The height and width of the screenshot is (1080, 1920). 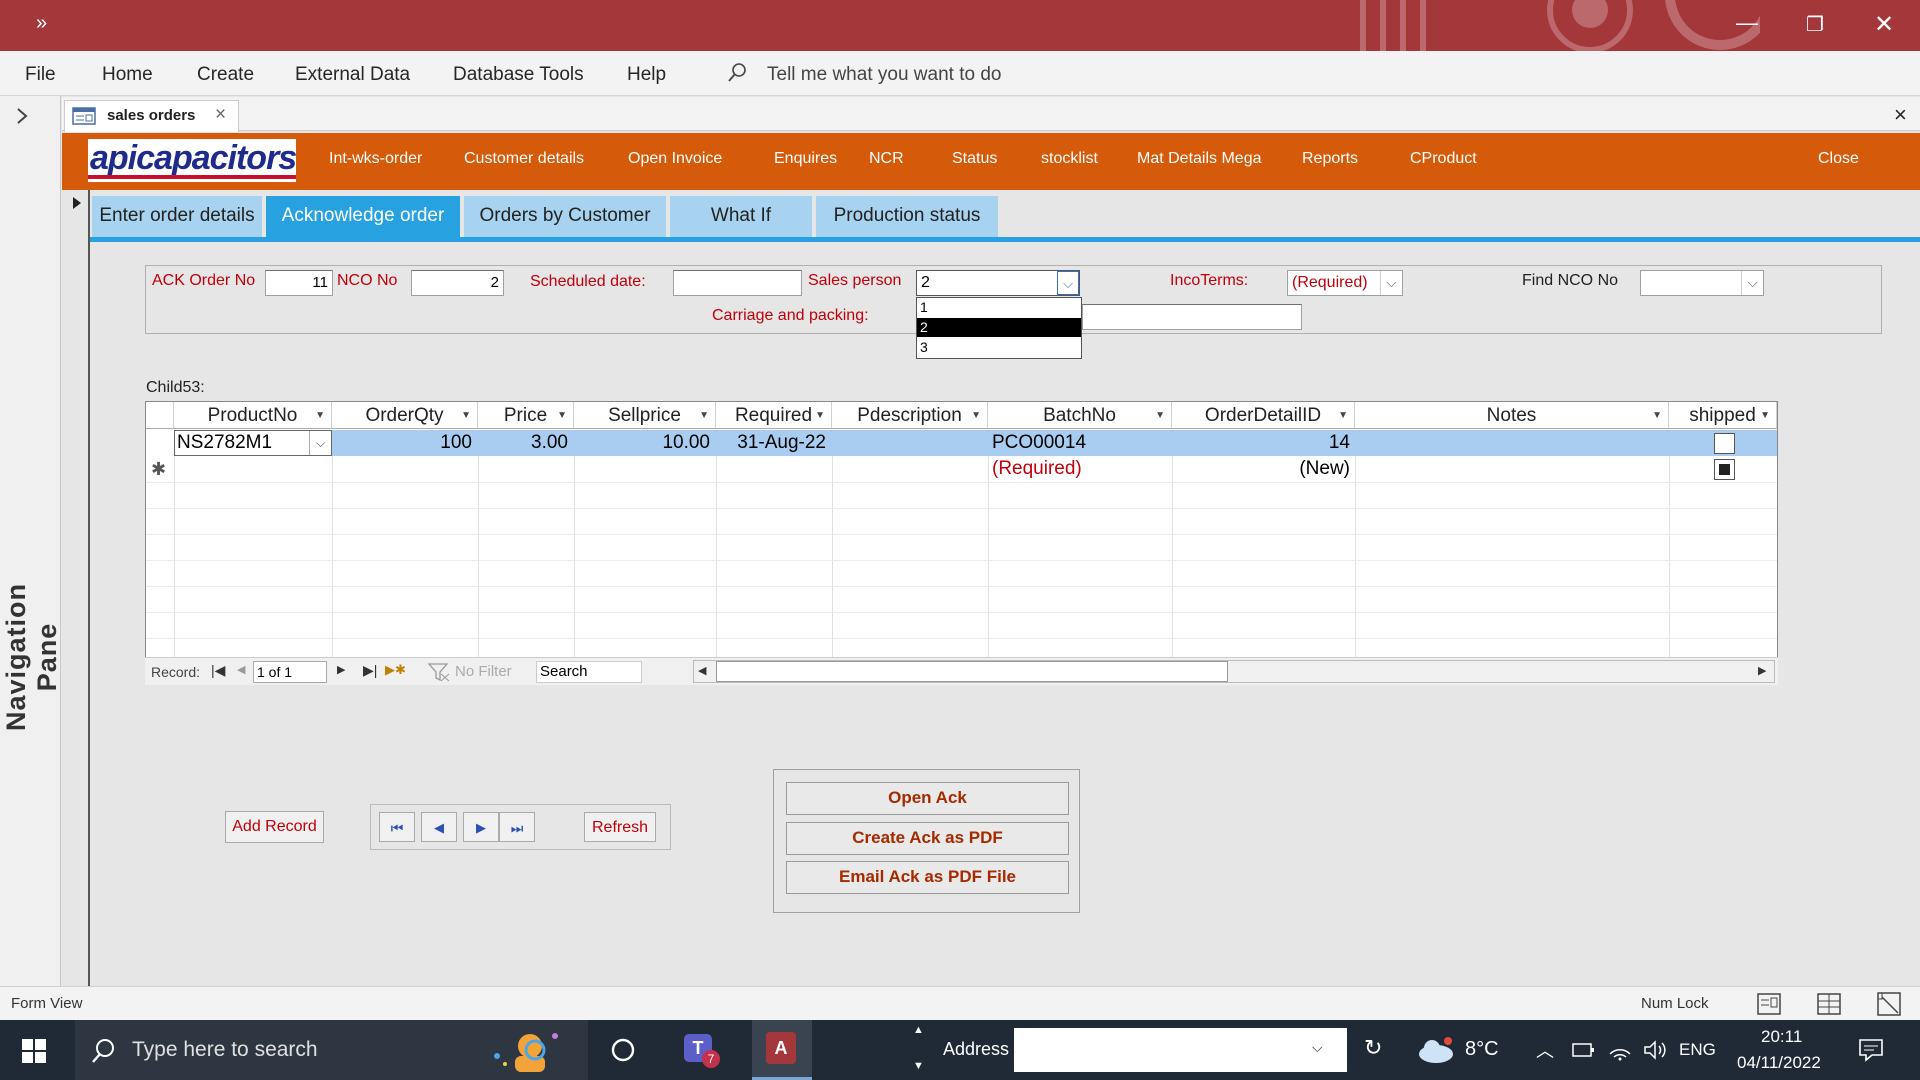 What do you see at coordinates (397, 827) in the screenshot?
I see `first-record-button: ⏮` at bounding box center [397, 827].